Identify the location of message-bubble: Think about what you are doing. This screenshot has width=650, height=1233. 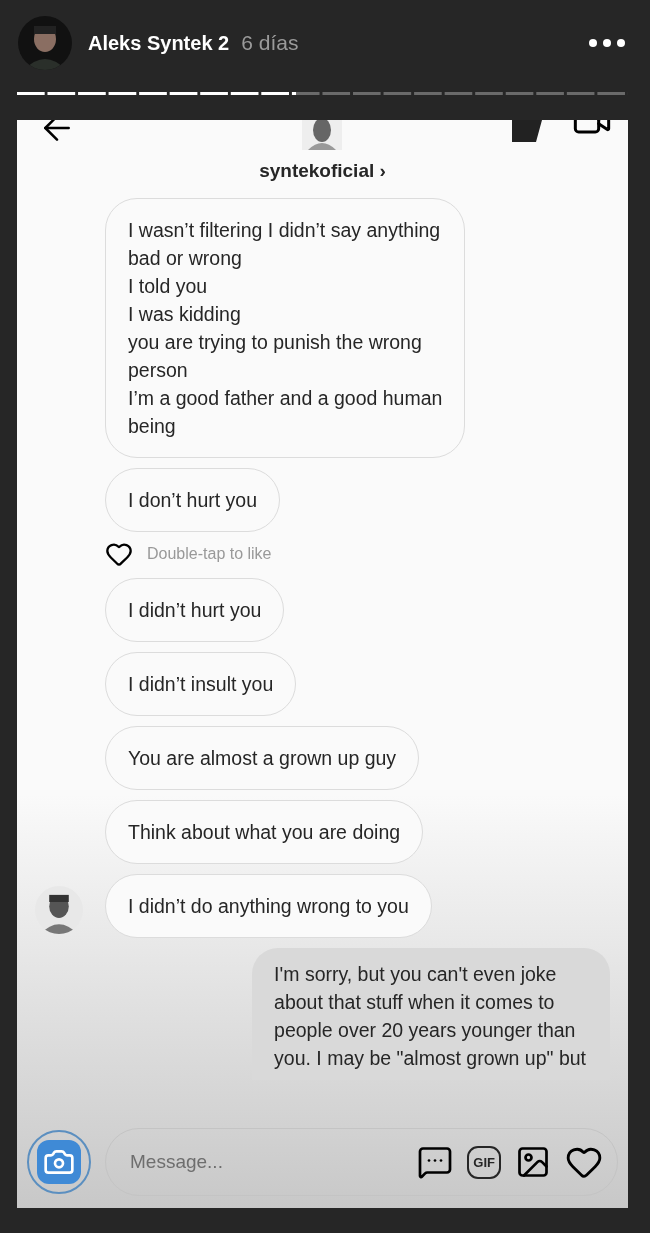
(264, 832).